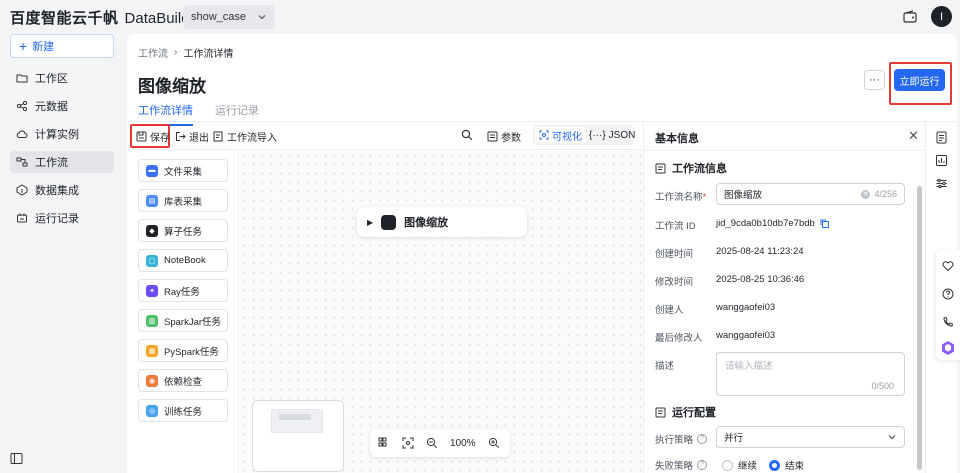 This screenshot has height=473, width=960. Describe the element at coordinates (51, 107) in the screenshot. I see `sidebar-item-label: 元数据` at that location.